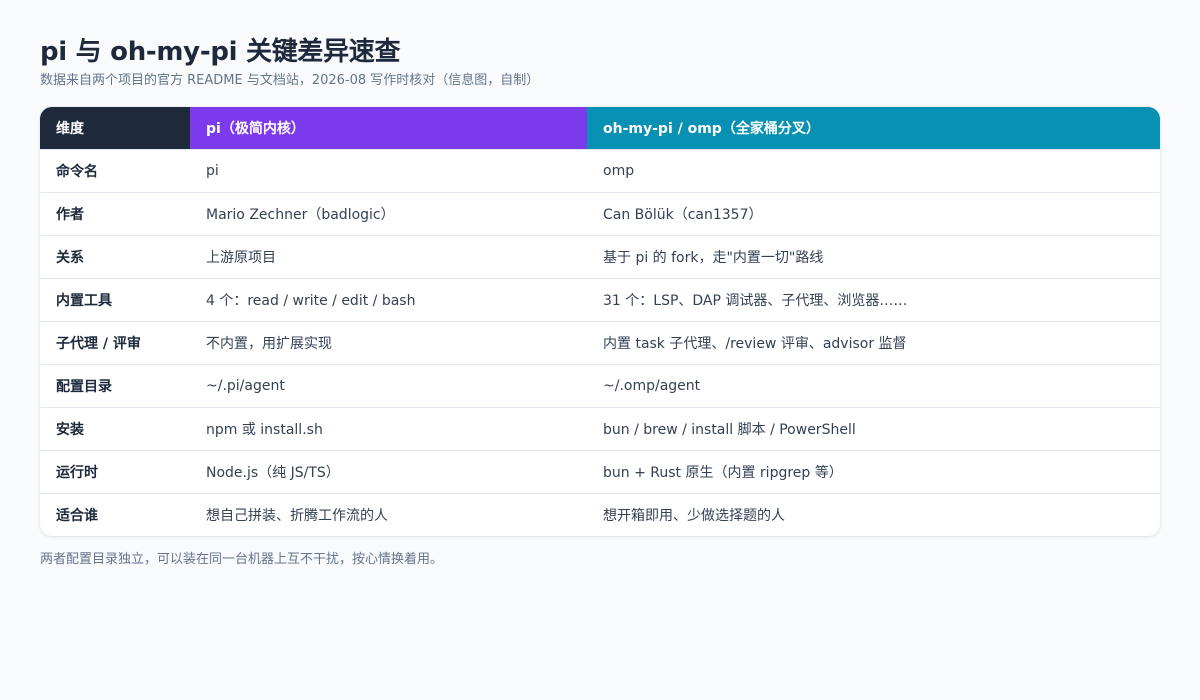  What do you see at coordinates (242, 559) in the screenshot?
I see `footnote: 两者配置目录独立，可以装在同一台机器上互不干扰，按心情换着用。` at bounding box center [242, 559].